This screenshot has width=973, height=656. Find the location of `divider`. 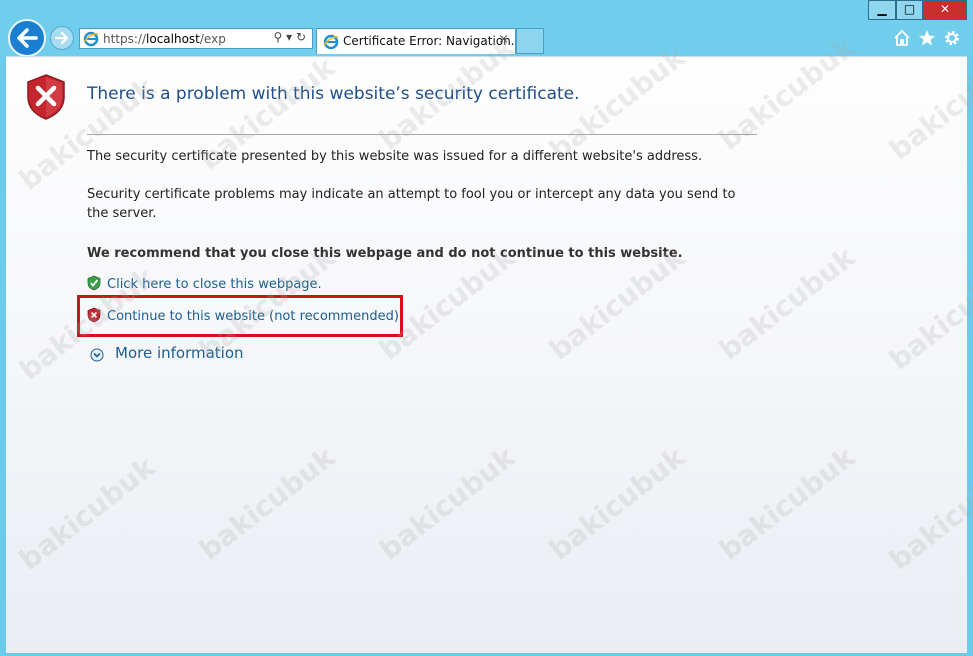

divider is located at coordinates (422, 134).